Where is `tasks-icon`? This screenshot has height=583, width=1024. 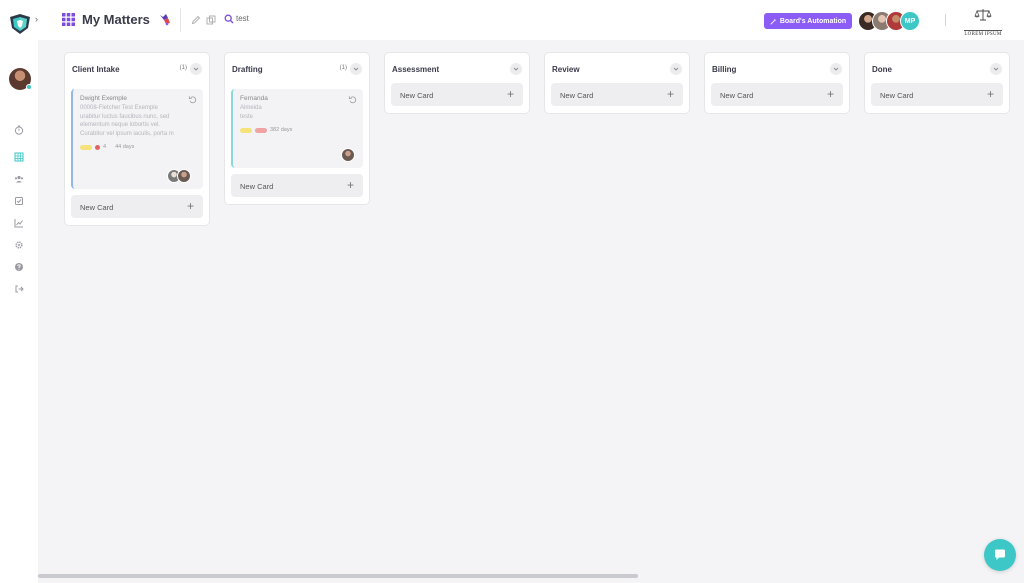 tasks-icon is located at coordinates (19, 201).